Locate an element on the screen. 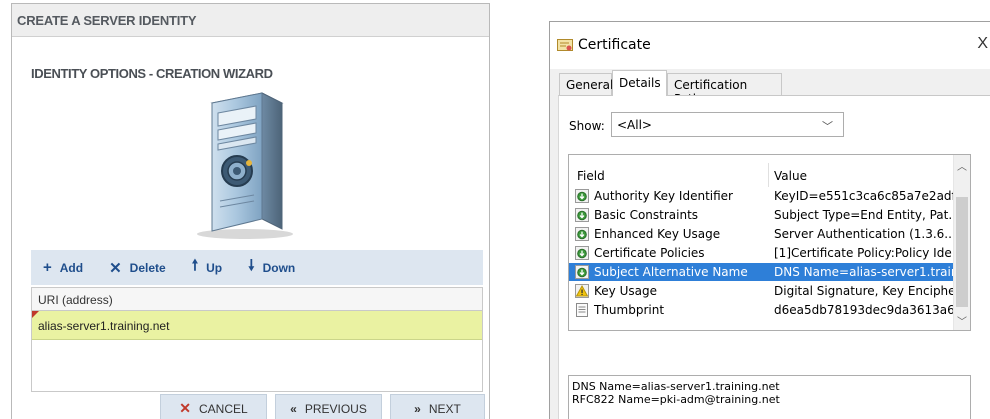 The width and height of the screenshot is (990, 419). arrow-up-icon: 🠕 is located at coordinates (195, 265).